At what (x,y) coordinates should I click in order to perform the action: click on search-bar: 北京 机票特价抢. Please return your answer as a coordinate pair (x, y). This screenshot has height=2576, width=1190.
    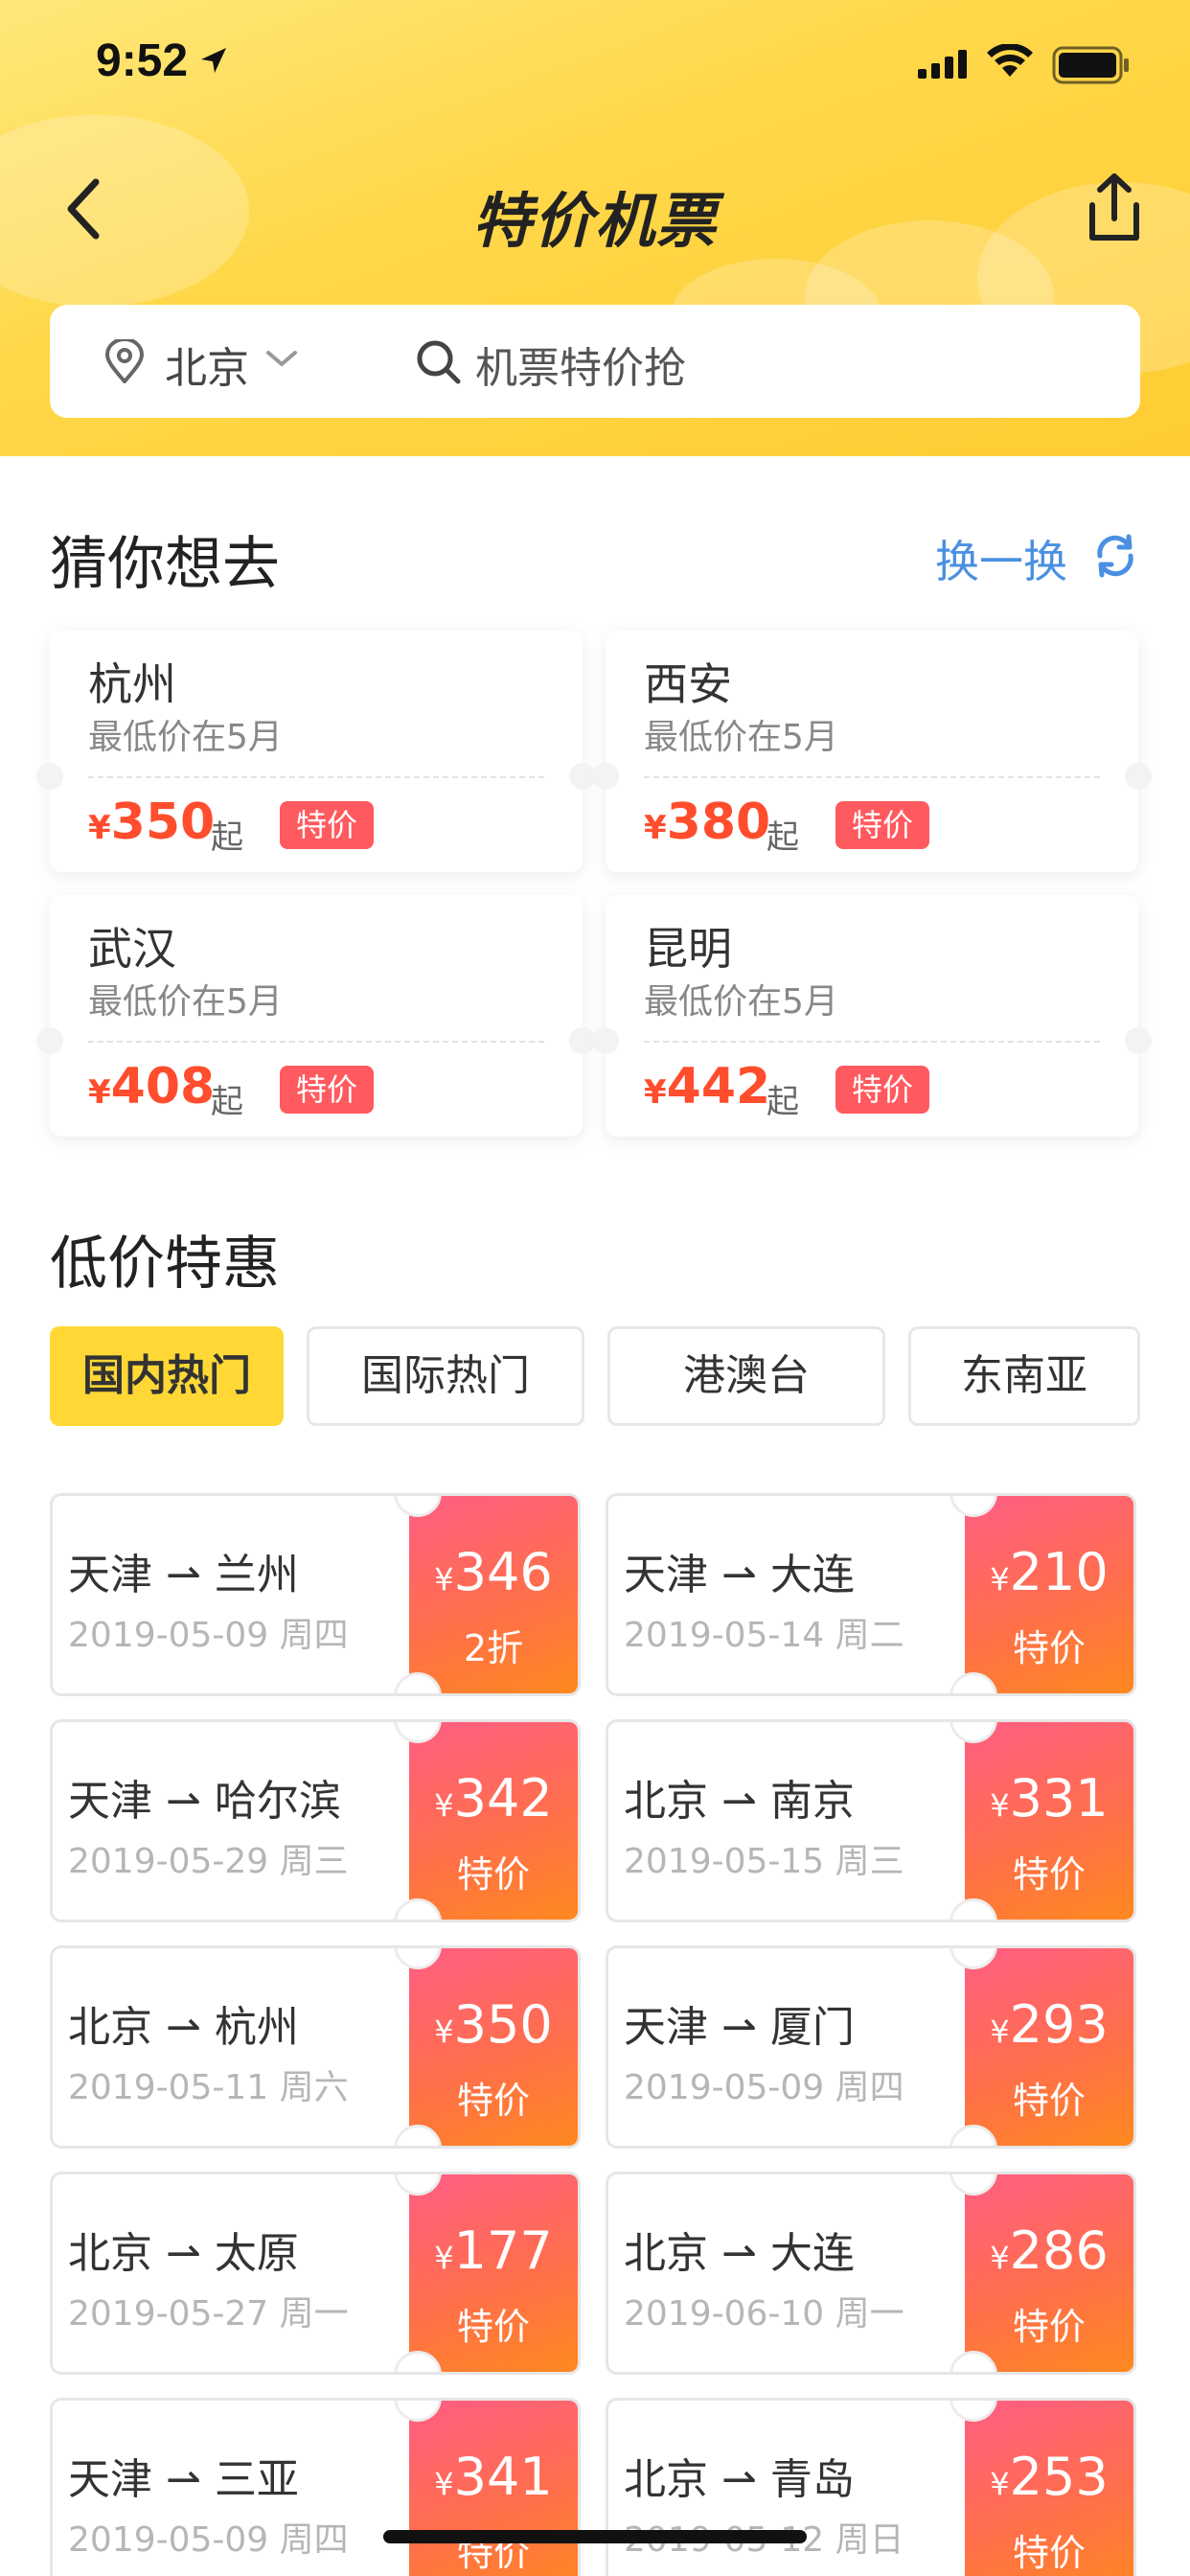
    Looking at the image, I should click on (595, 361).